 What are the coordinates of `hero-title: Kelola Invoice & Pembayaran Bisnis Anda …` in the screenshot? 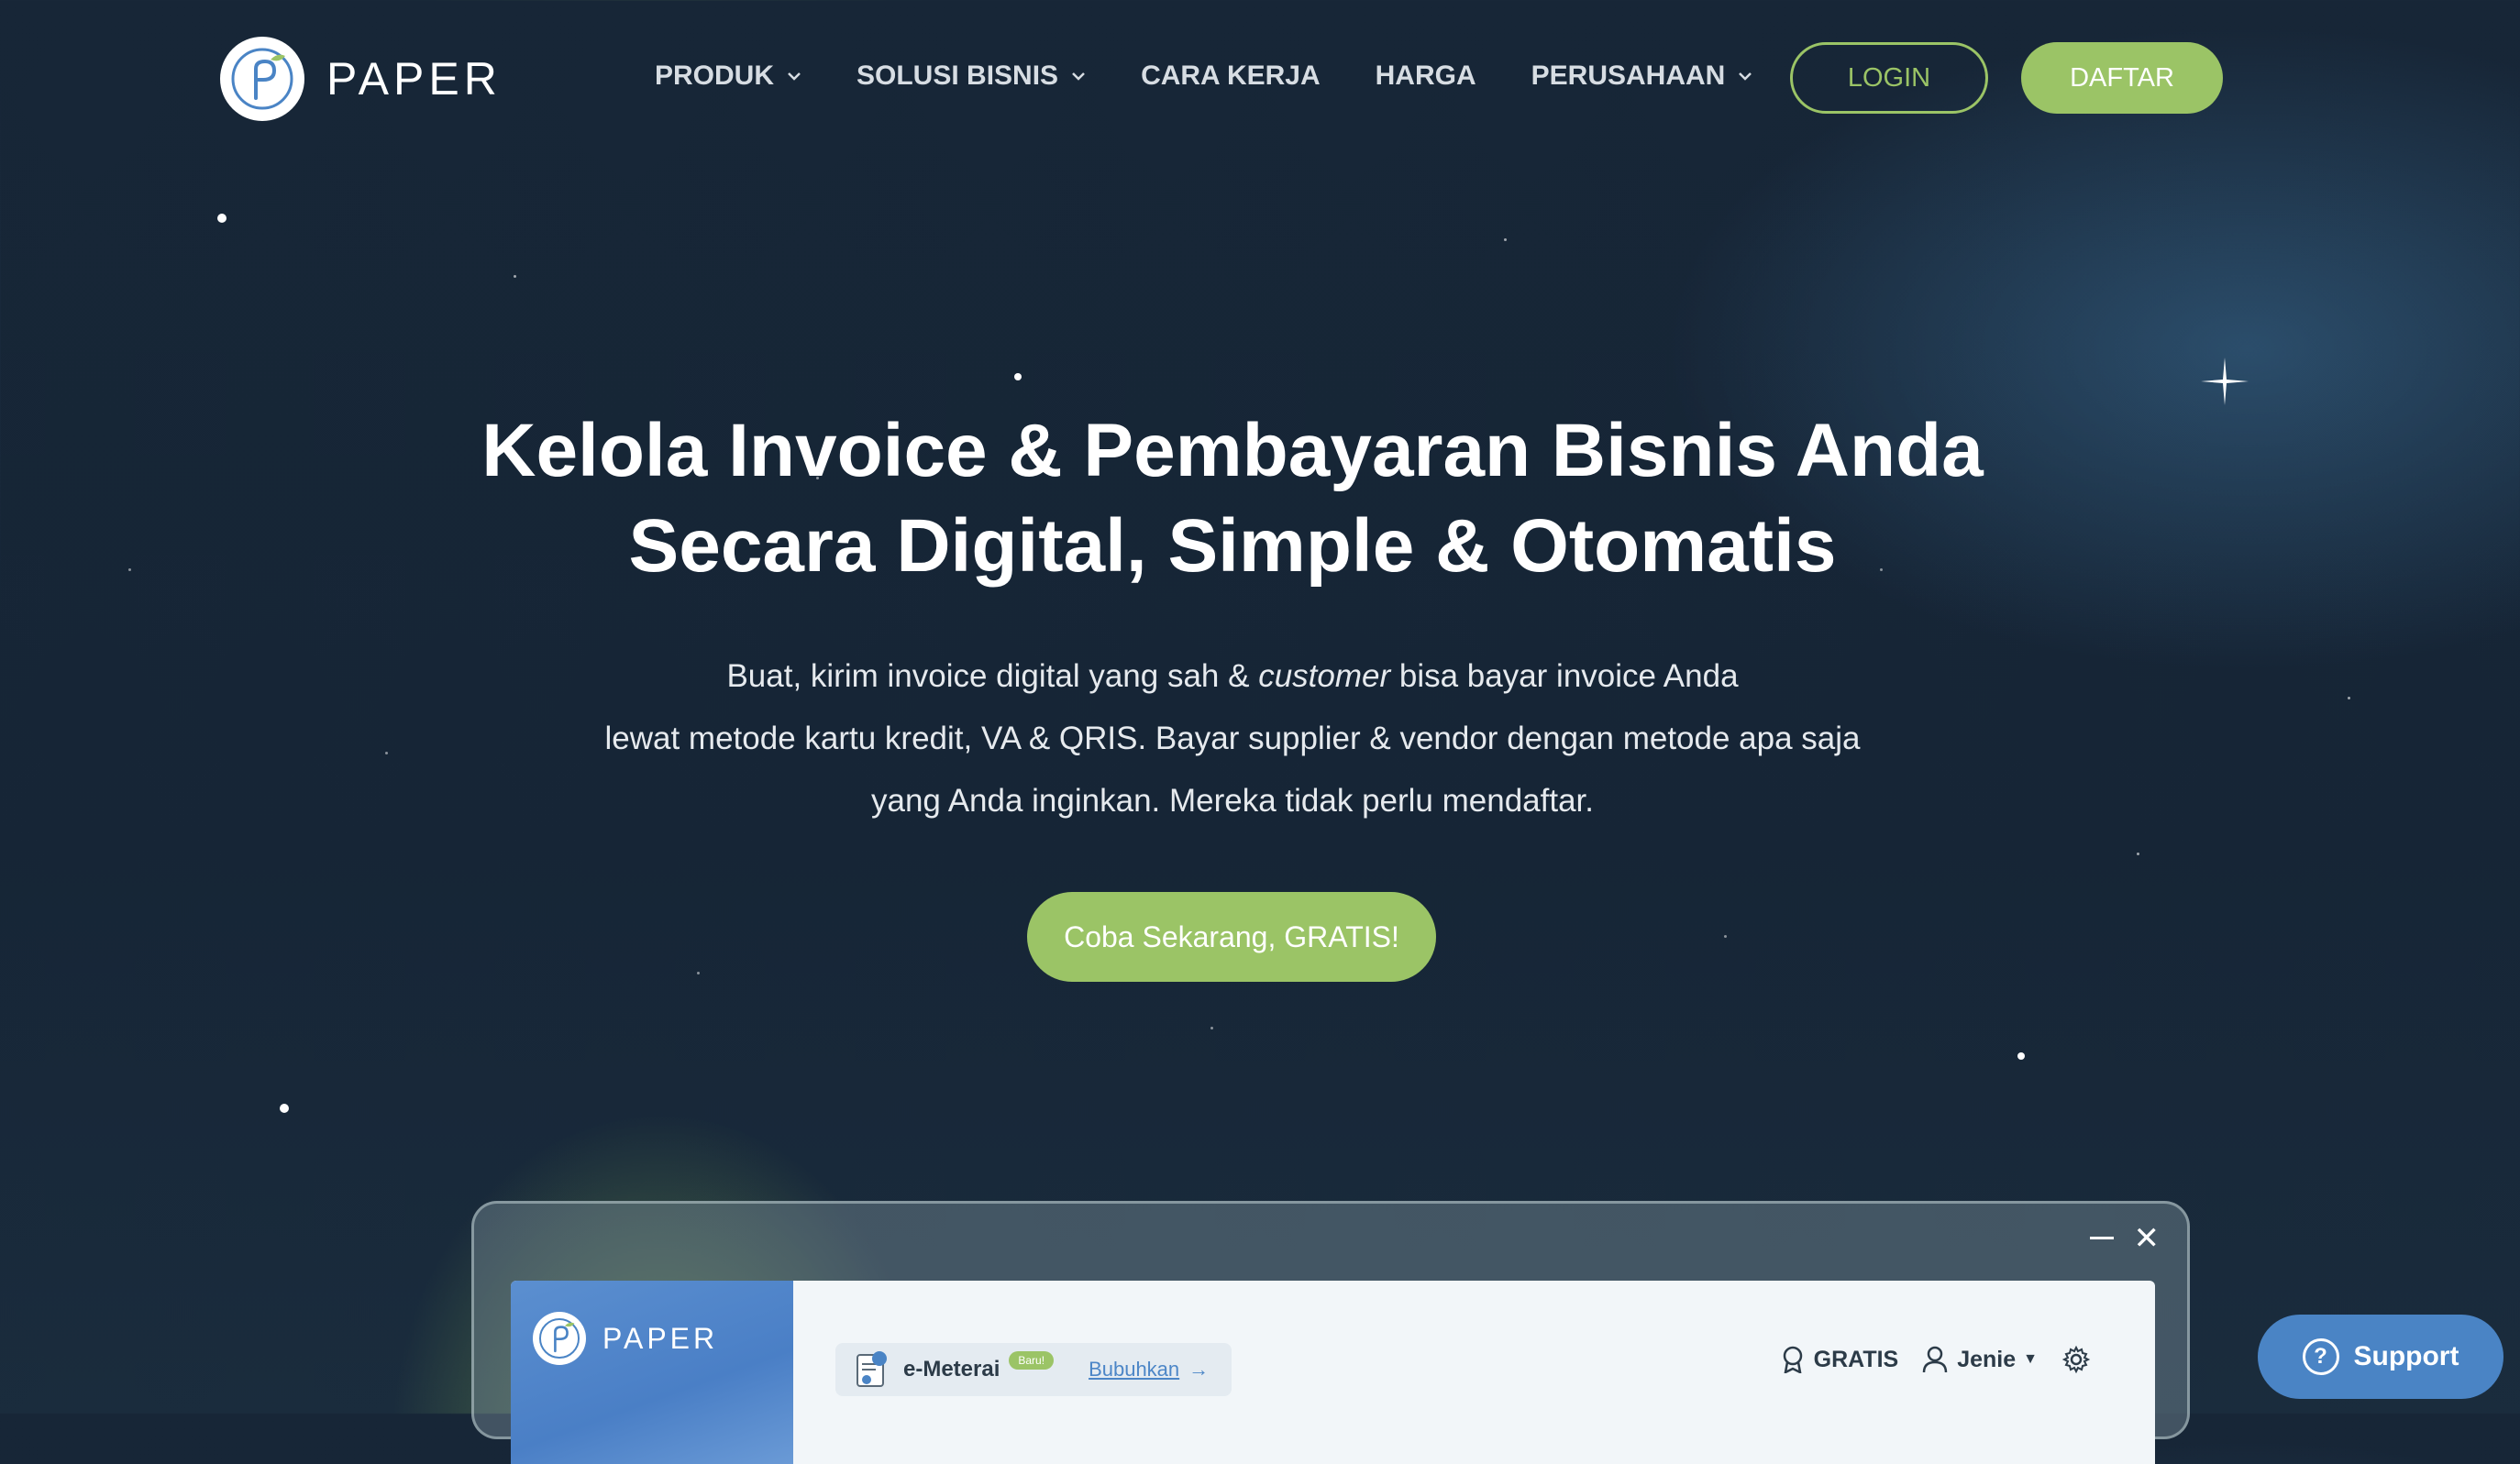 It's located at (1232, 498).